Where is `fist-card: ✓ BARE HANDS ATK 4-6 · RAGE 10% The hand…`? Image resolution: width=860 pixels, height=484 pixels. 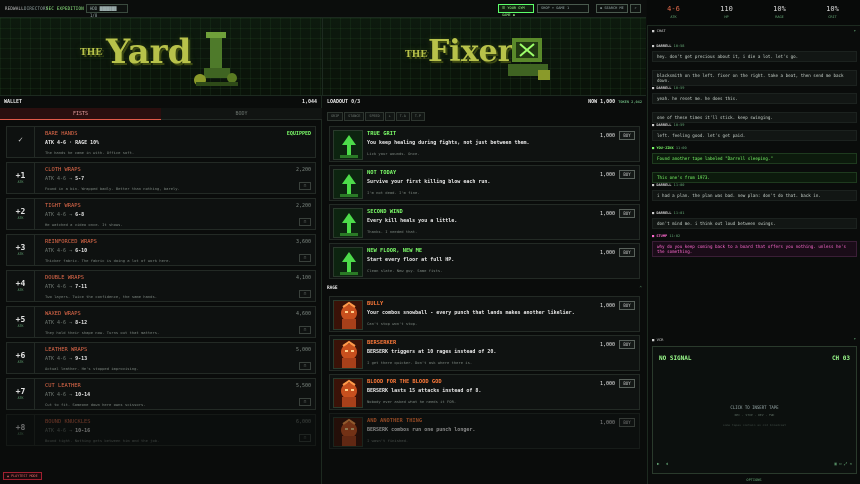 fist-card: ✓ BARE HANDS ATK 4-6 · RAGE 10% The hand… is located at coordinates (161, 142).